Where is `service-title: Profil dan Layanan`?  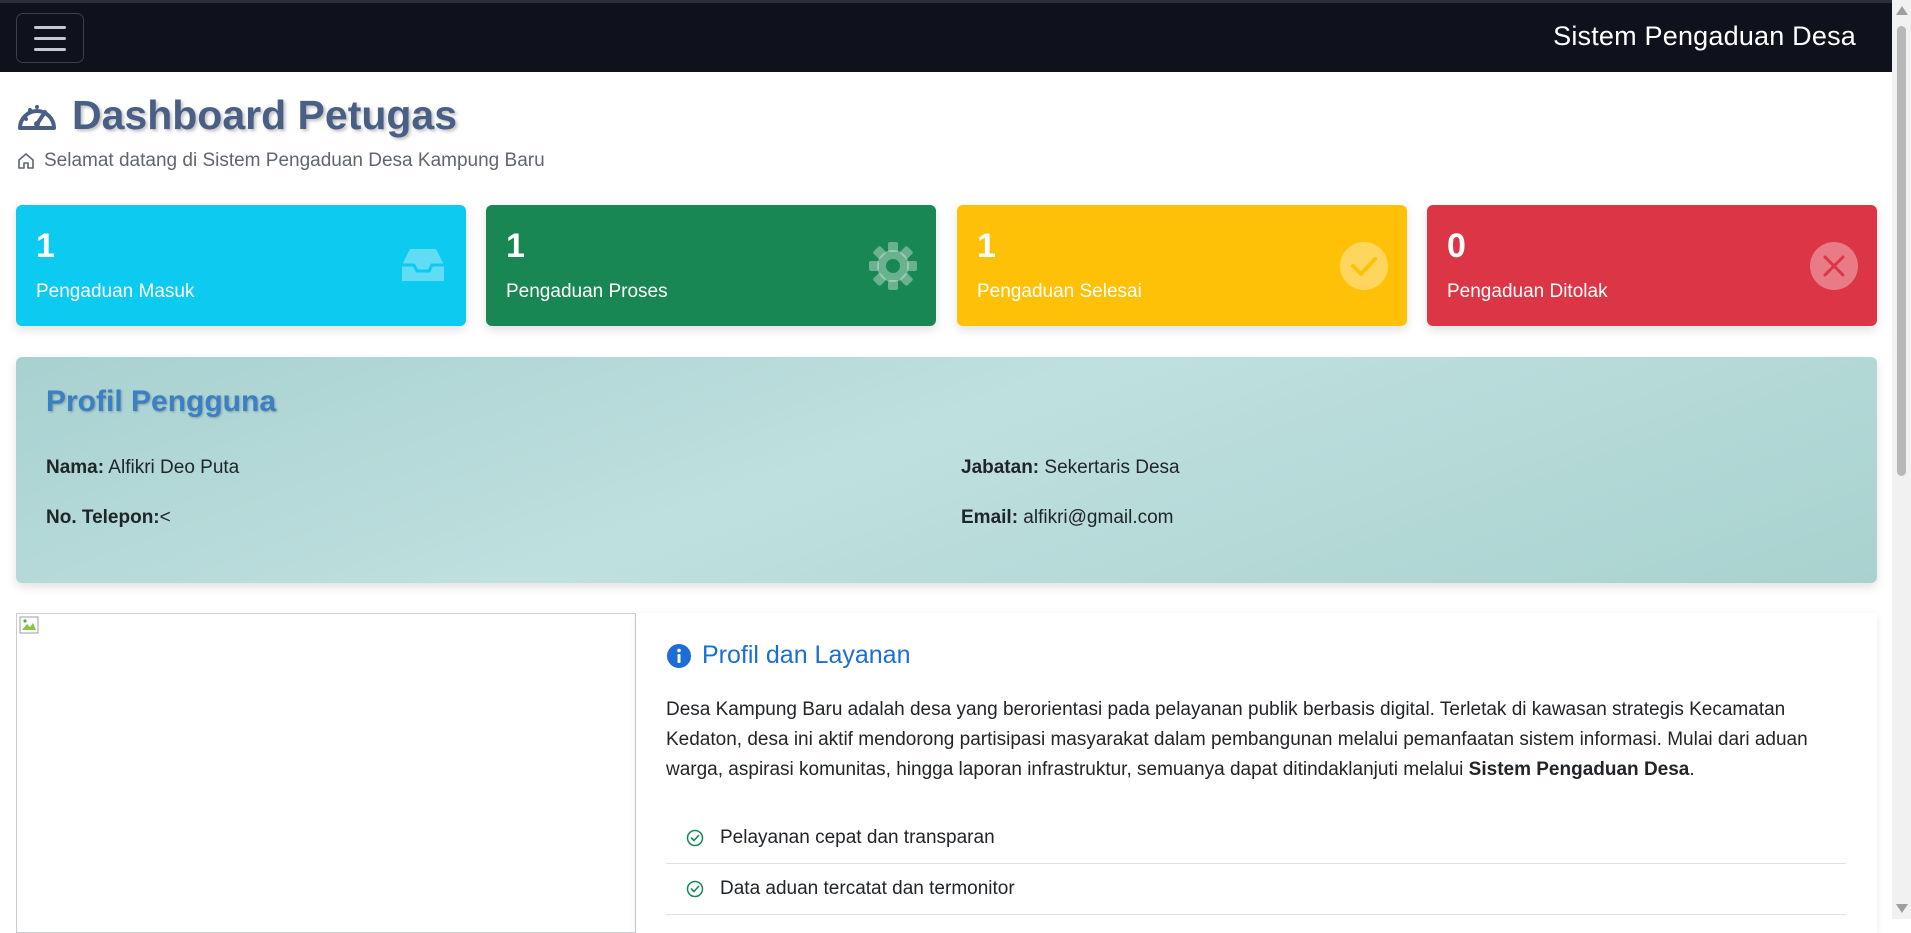
service-title: Profil dan Layanan is located at coordinates (806, 655).